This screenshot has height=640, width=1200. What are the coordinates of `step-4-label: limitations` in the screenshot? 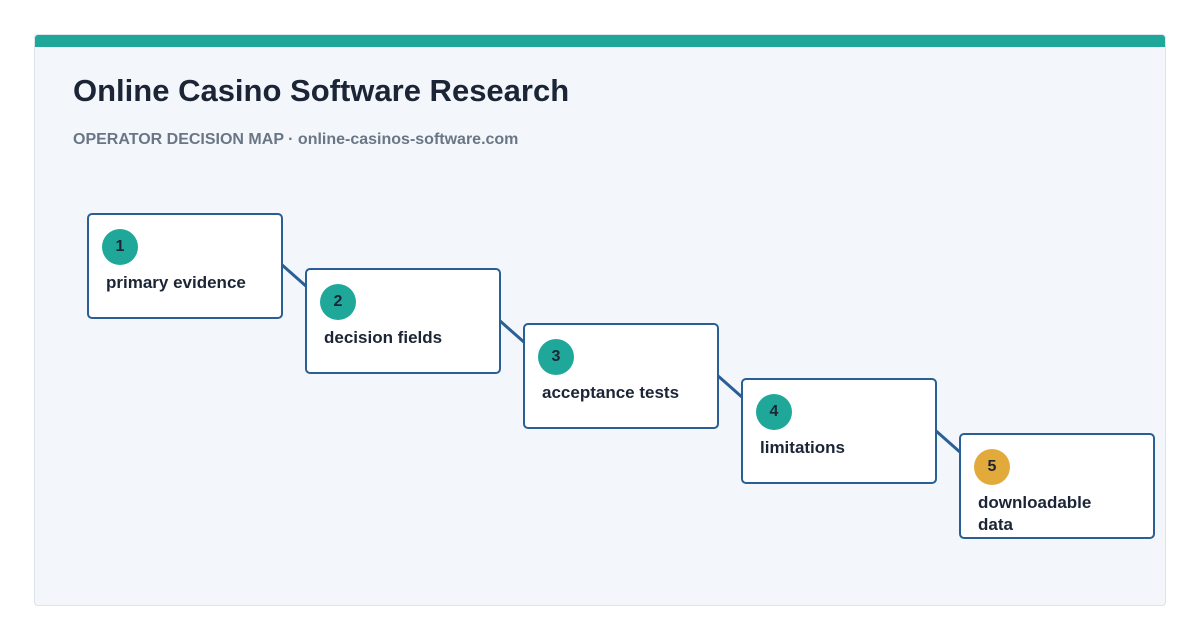 It's located at (803, 447).